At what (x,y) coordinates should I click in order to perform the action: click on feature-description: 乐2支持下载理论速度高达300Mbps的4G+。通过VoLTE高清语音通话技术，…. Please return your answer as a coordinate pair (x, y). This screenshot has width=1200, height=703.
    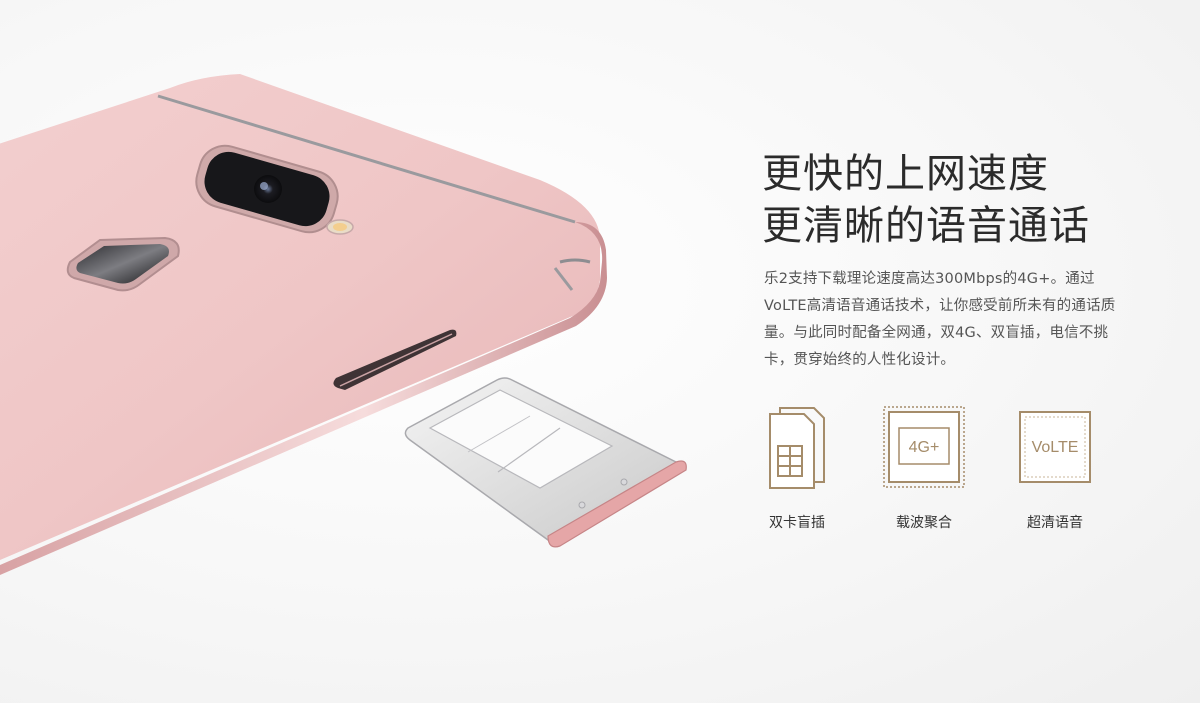
    Looking at the image, I should click on (940, 319).